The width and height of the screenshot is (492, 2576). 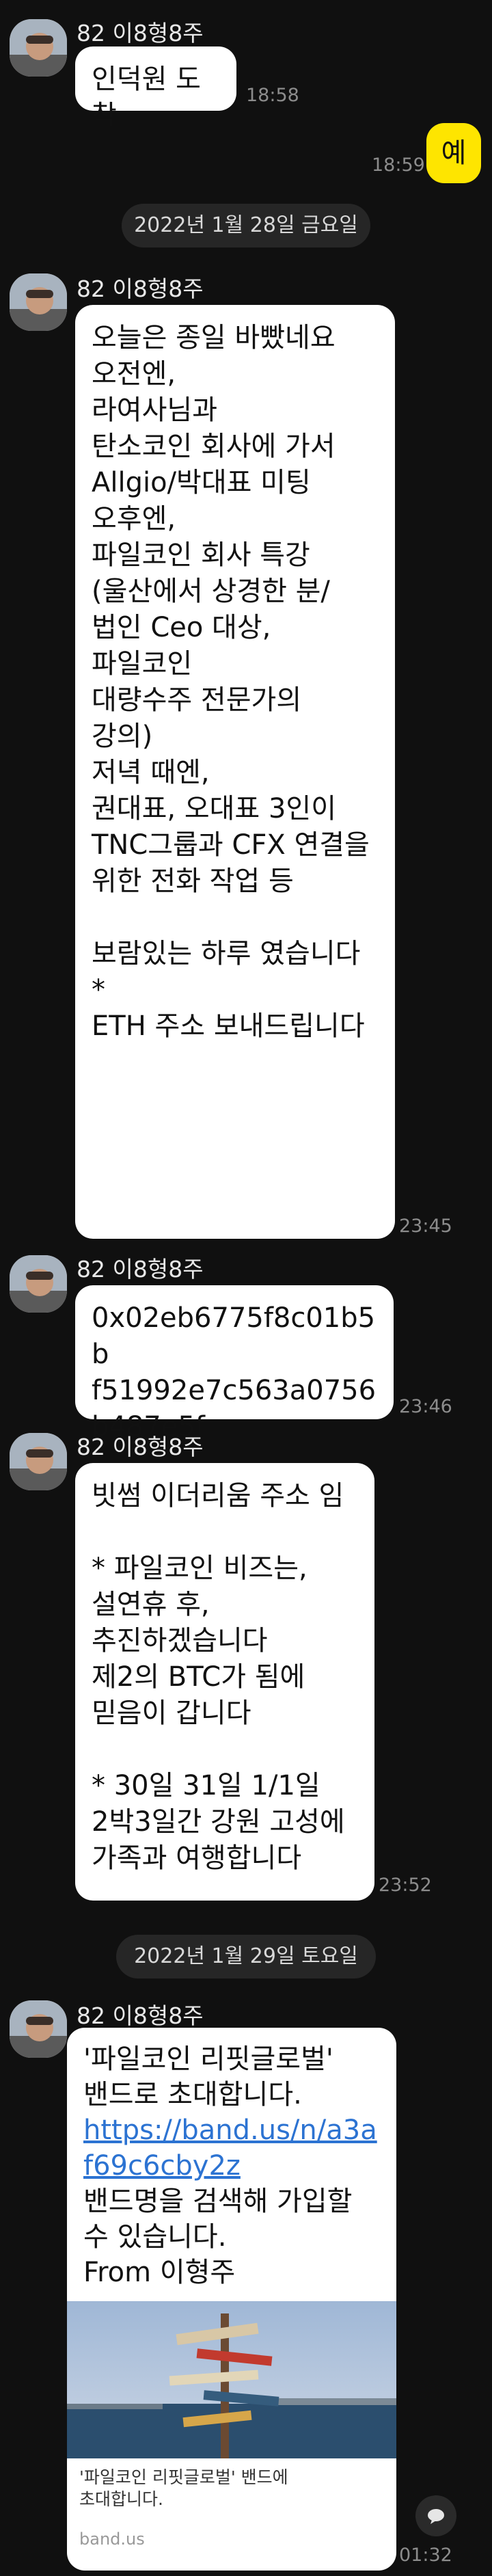 I want to click on share-button, so click(x=435, y=2515).